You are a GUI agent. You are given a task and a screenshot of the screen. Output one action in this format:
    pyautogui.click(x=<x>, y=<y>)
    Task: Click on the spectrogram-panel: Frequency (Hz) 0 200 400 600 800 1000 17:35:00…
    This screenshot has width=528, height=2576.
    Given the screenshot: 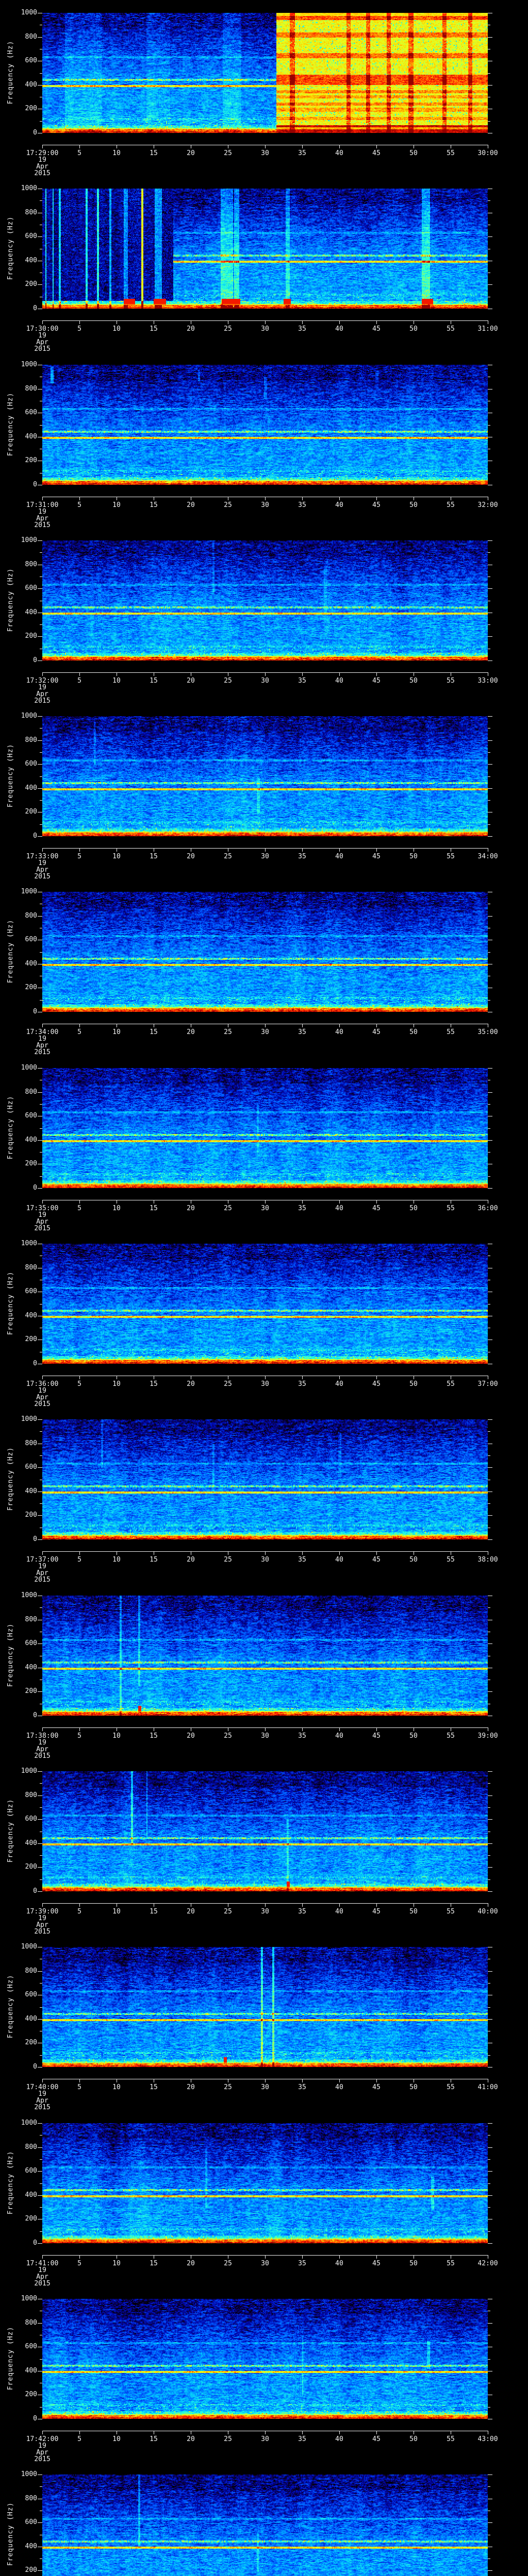 What is the action you would take?
    pyautogui.click(x=264, y=1143)
    